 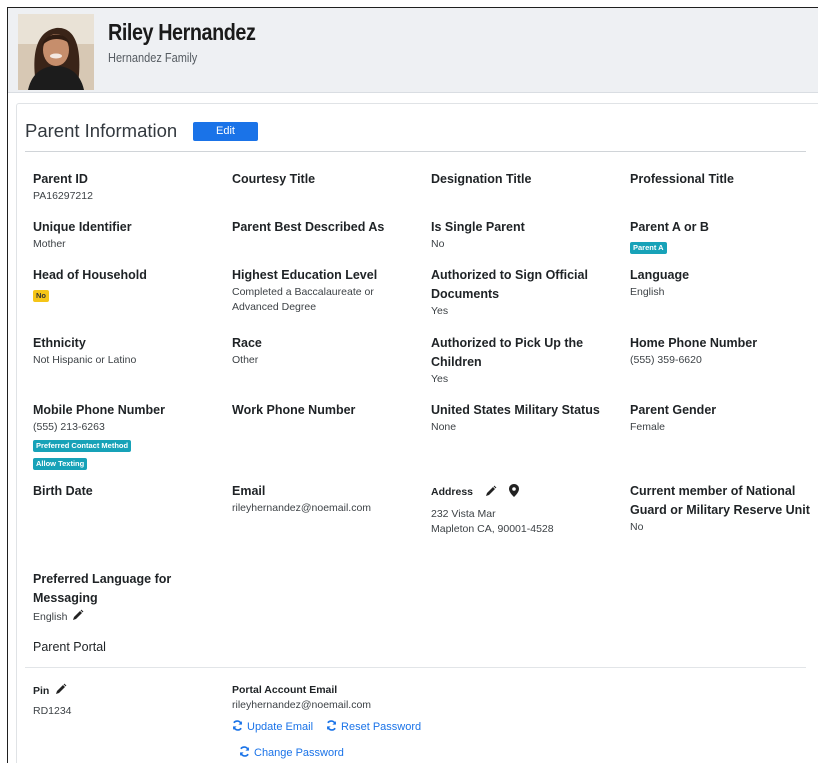 What do you see at coordinates (85, 360) in the screenshot?
I see `field-value: Not Hispanic or Latino` at bounding box center [85, 360].